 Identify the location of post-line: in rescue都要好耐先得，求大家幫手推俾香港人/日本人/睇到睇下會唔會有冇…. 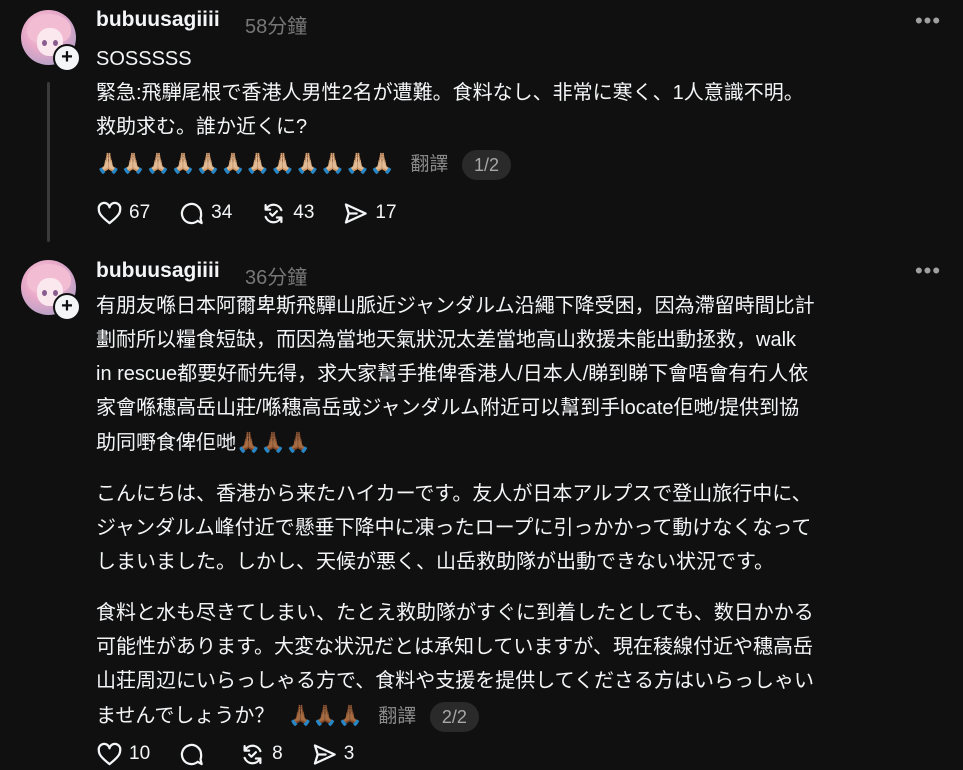
(452, 374).